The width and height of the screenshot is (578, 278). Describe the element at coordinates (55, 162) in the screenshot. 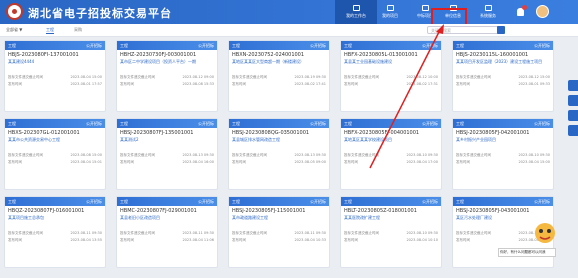

I see `card-publish: 发布时间 2023-08-04 15:01` at that location.